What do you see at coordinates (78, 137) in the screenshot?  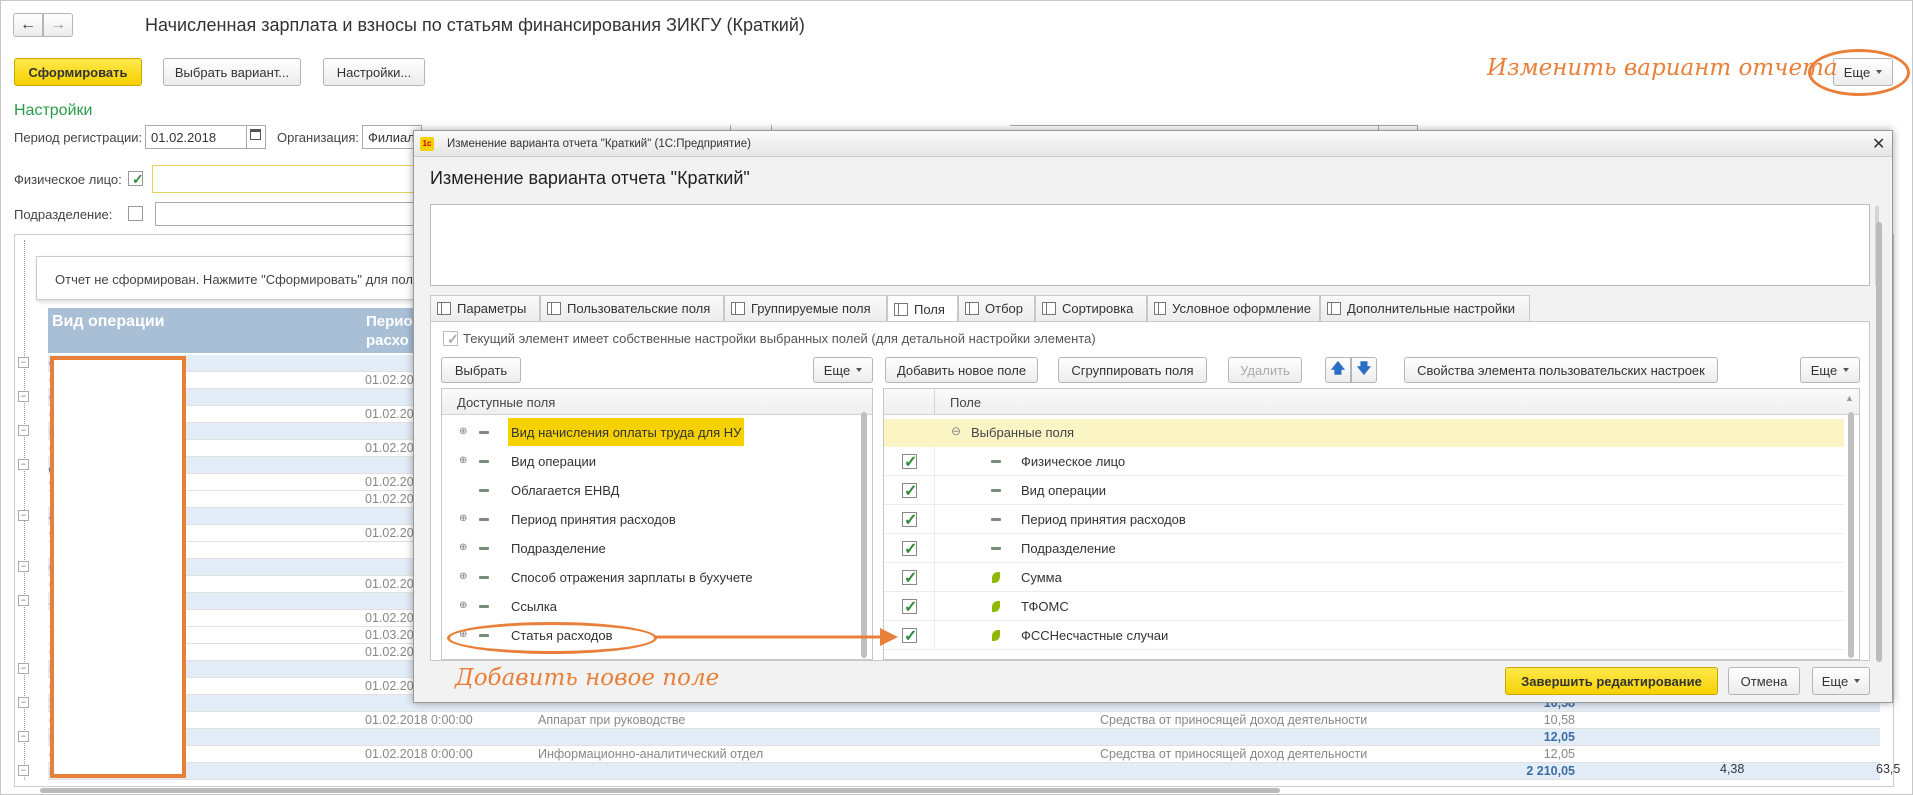 I see `period-label: Период регистрации:` at bounding box center [78, 137].